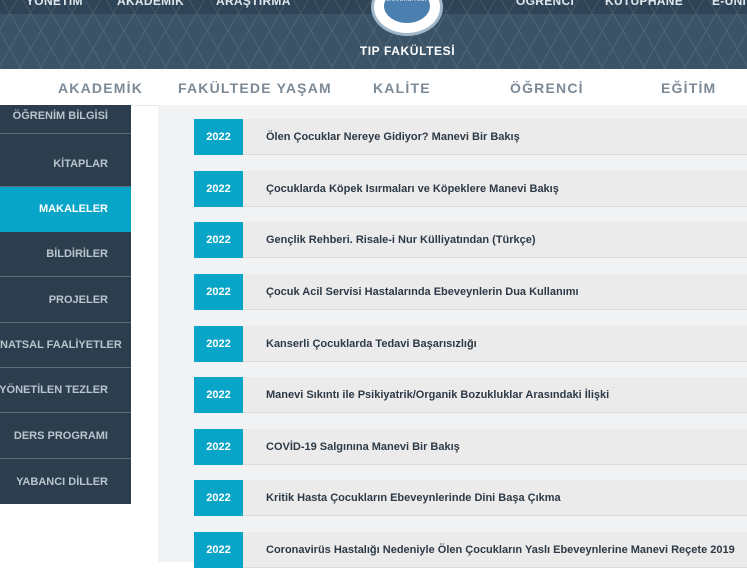 The height and width of the screenshot is (568, 747). Describe the element at coordinates (729, 5) in the screenshot. I see `top-nav-e-uni: E-ÜNİ` at that location.